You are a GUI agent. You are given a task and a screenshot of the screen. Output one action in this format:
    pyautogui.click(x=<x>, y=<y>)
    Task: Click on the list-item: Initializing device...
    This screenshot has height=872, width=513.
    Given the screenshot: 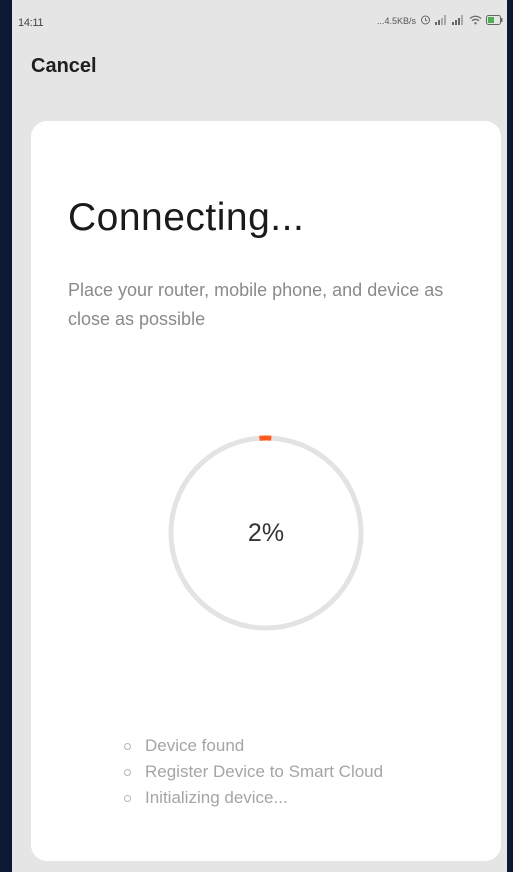 What is the action you would take?
    pyautogui.click(x=253, y=798)
    